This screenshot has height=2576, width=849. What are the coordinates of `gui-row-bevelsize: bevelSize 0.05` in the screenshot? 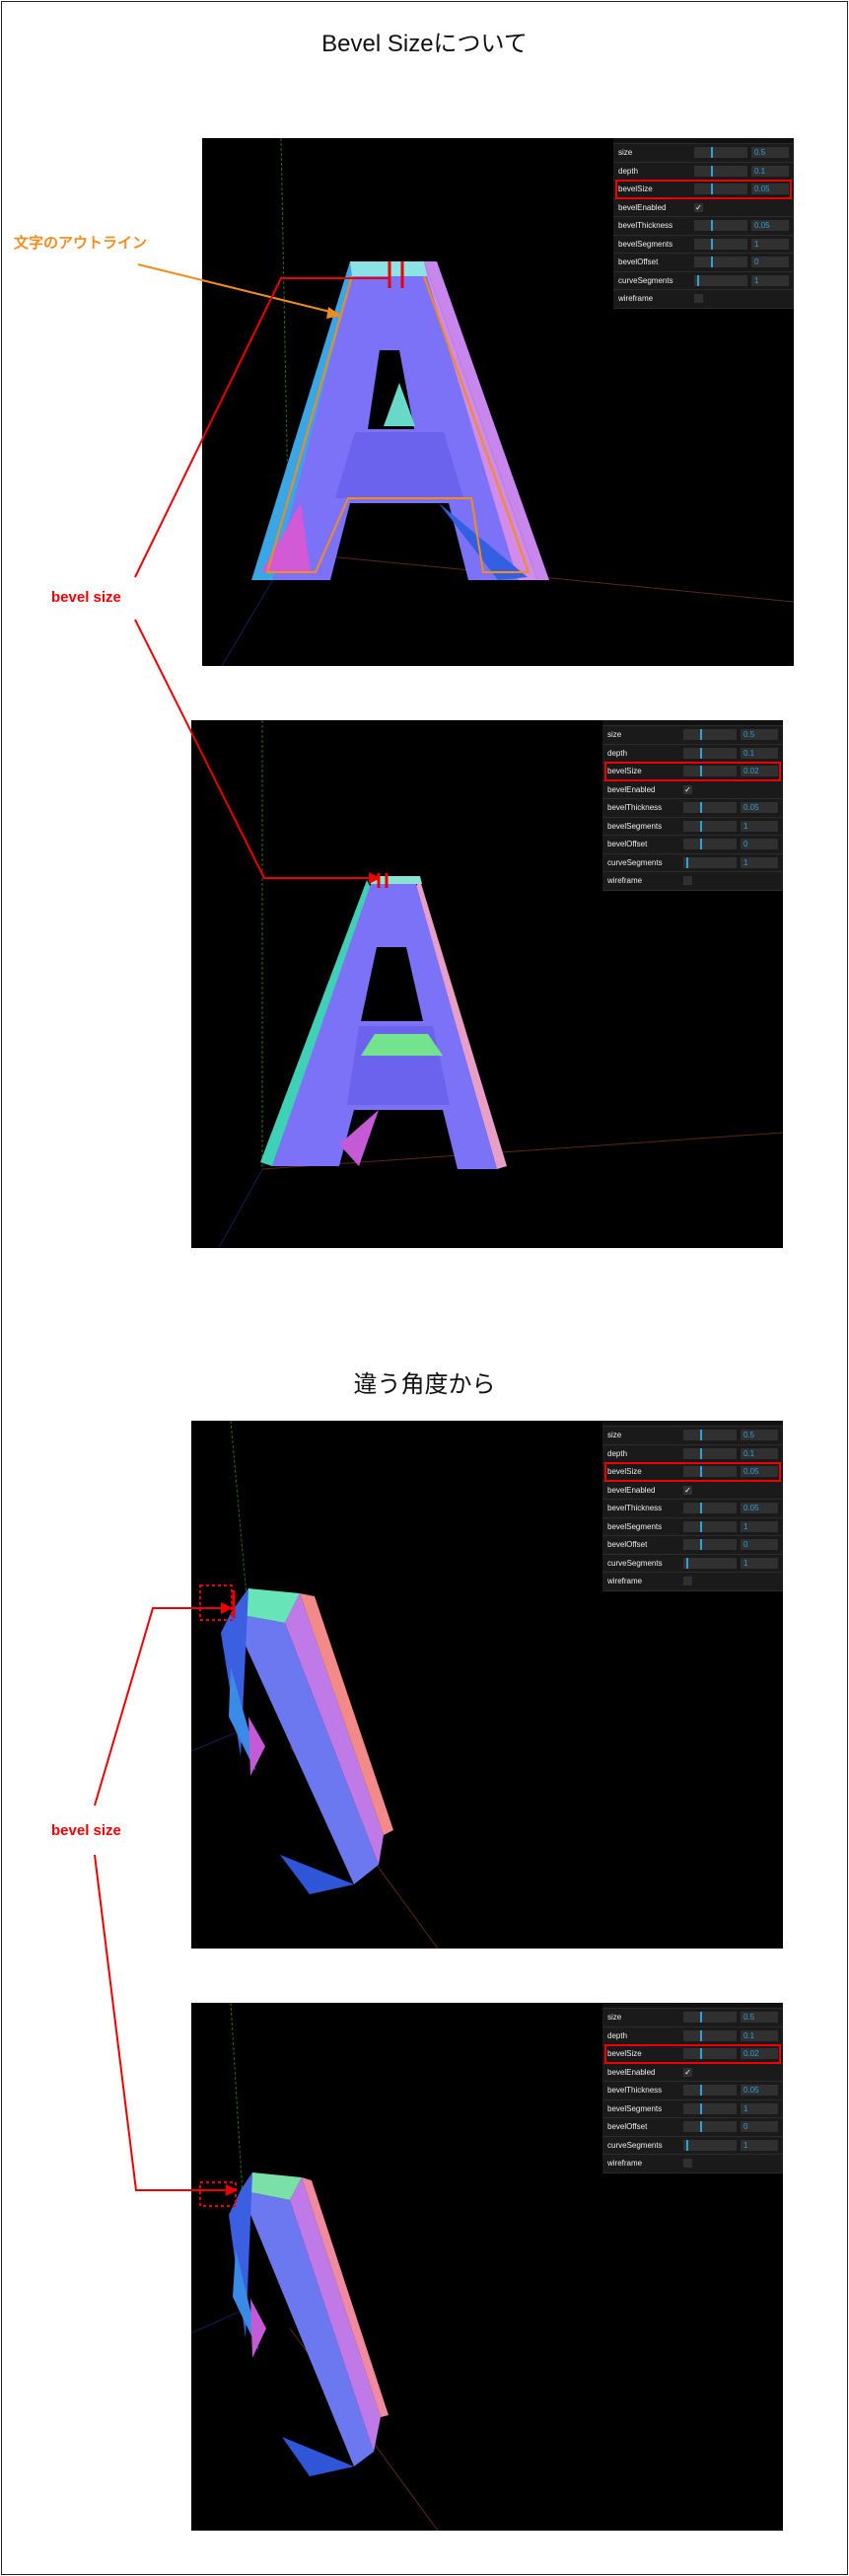 It's located at (704, 189).